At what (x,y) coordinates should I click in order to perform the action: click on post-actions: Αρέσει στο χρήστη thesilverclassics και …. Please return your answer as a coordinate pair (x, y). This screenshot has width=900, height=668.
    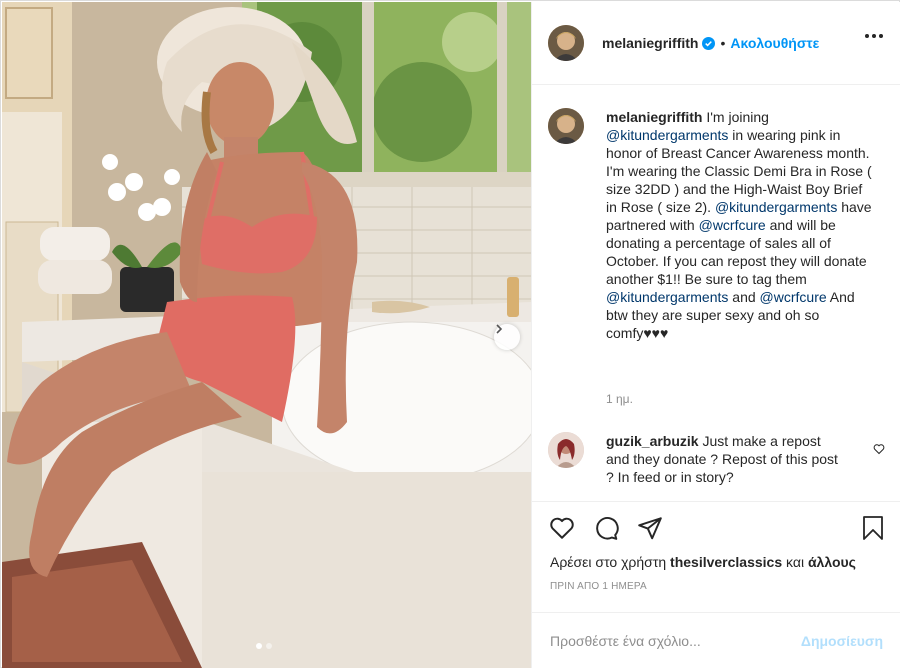
    Looking at the image, I should click on (716, 561).